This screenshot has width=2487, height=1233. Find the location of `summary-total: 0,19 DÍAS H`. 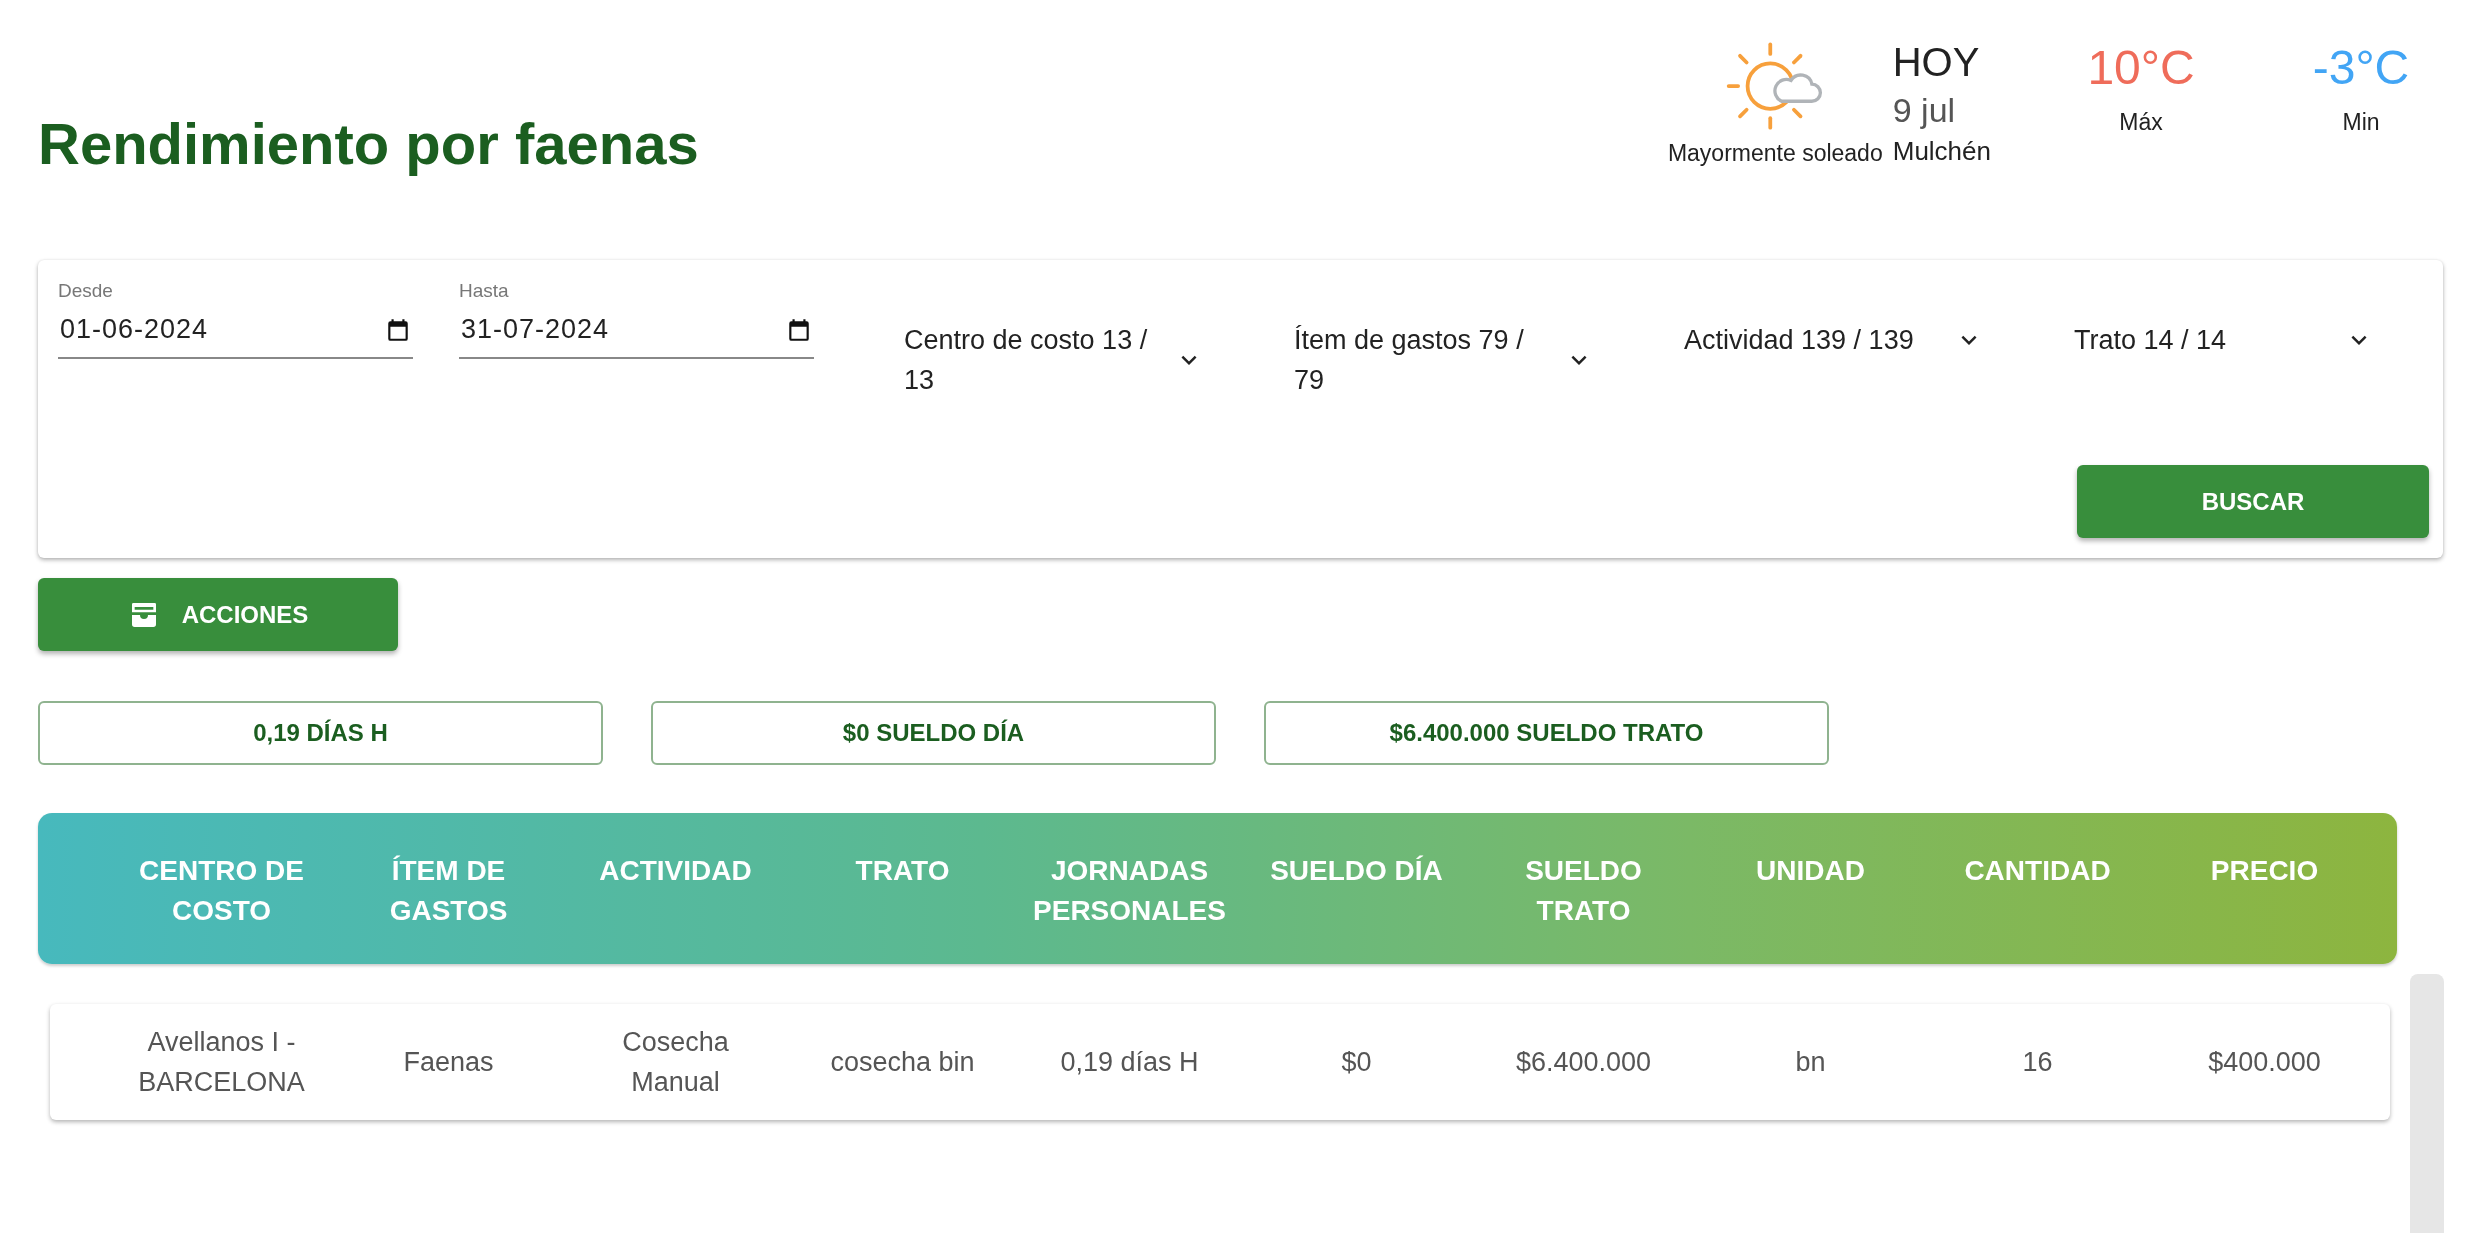

summary-total: 0,19 DÍAS H is located at coordinates (320, 733).